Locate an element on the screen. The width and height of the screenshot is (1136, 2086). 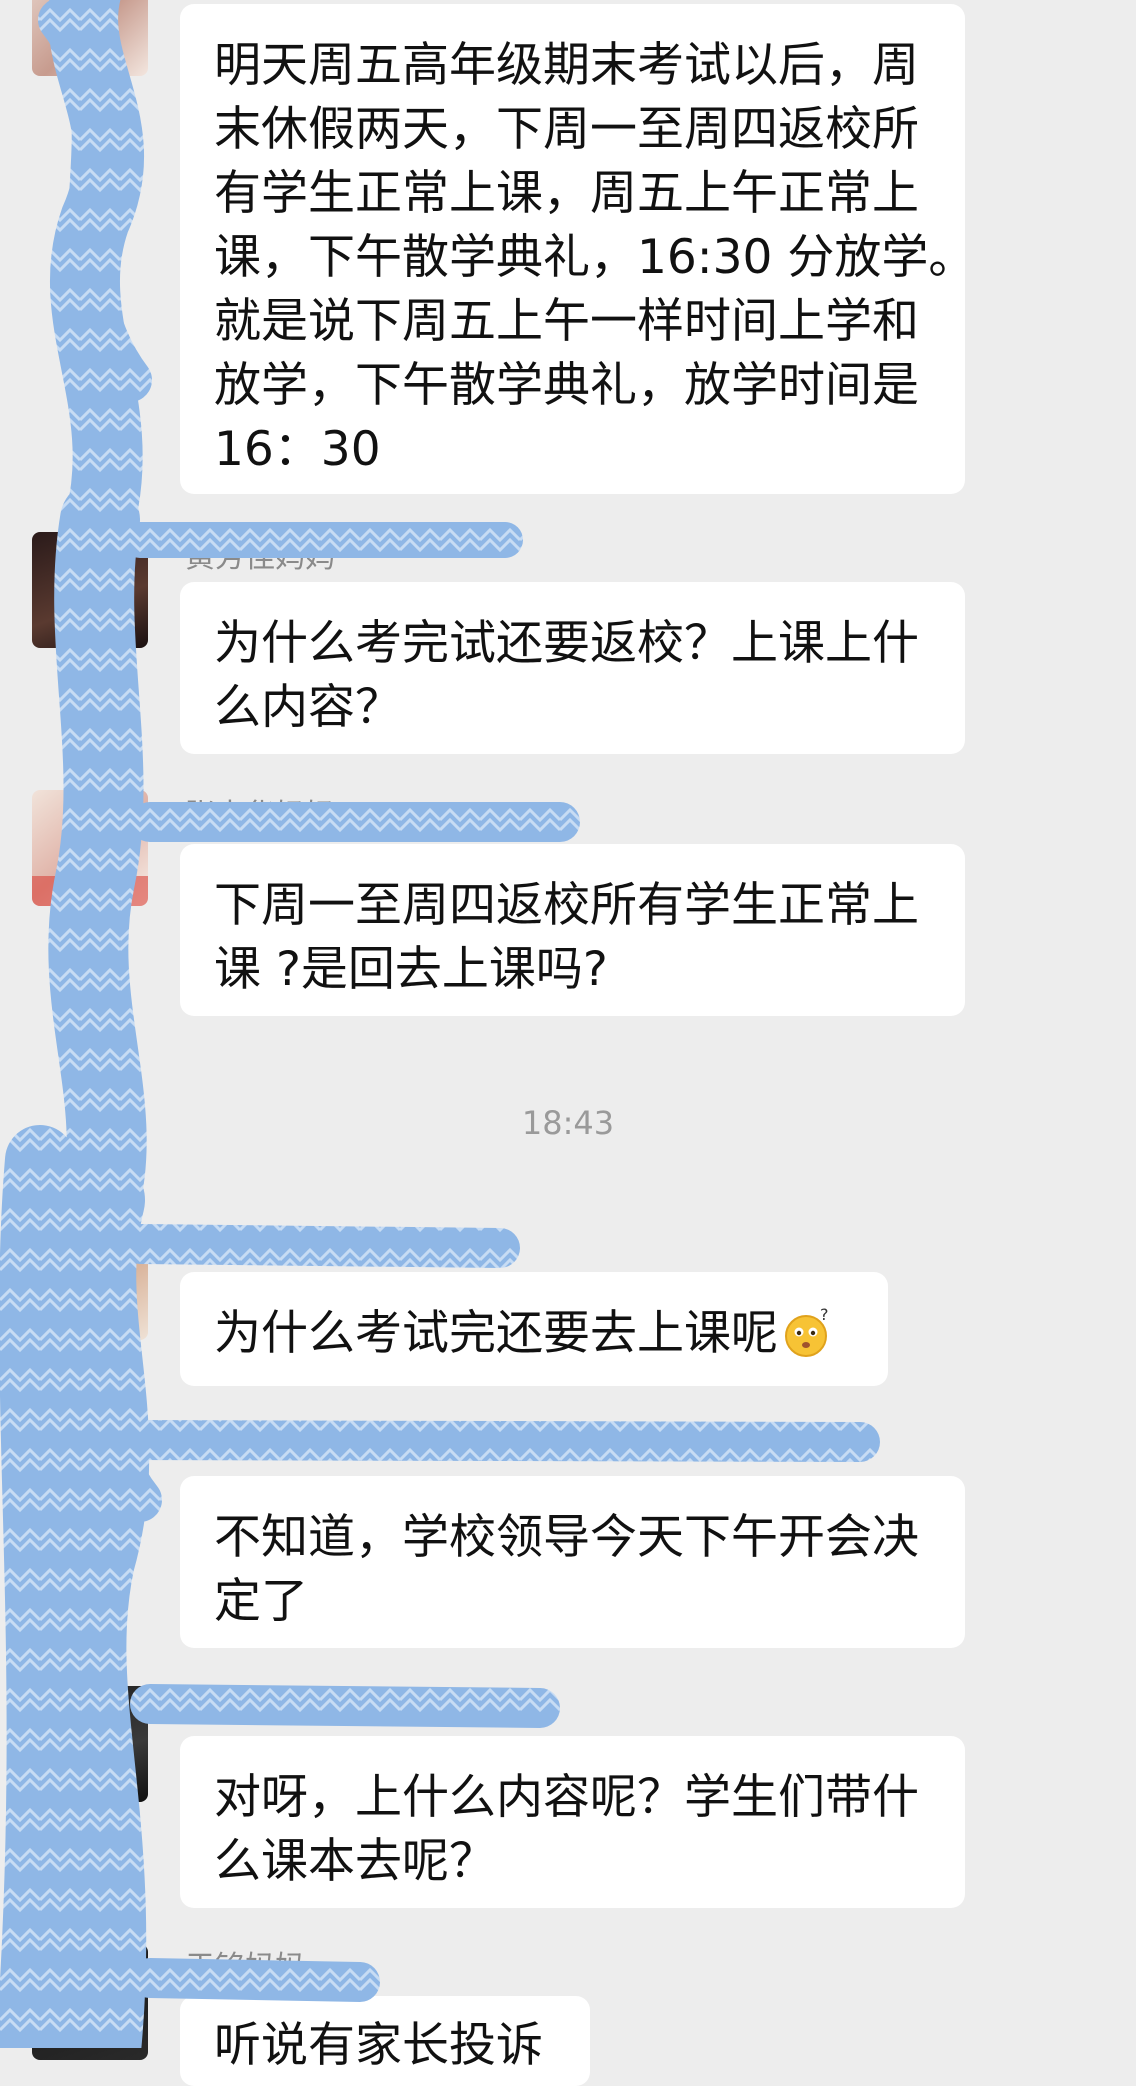
message-line: 有学生正常上课，周五上午正常上 is located at coordinates (566, 193).